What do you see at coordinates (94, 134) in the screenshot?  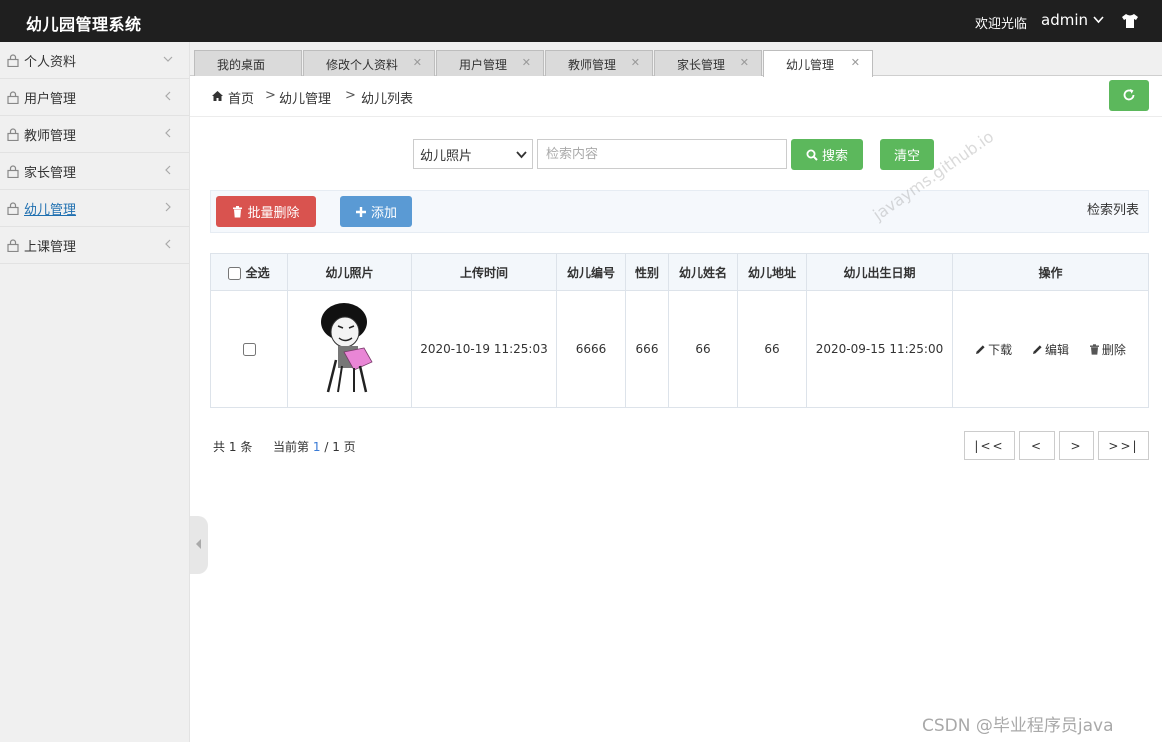 I see `sidebar-item-teachers: 教师管理` at bounding box center [94, 134].